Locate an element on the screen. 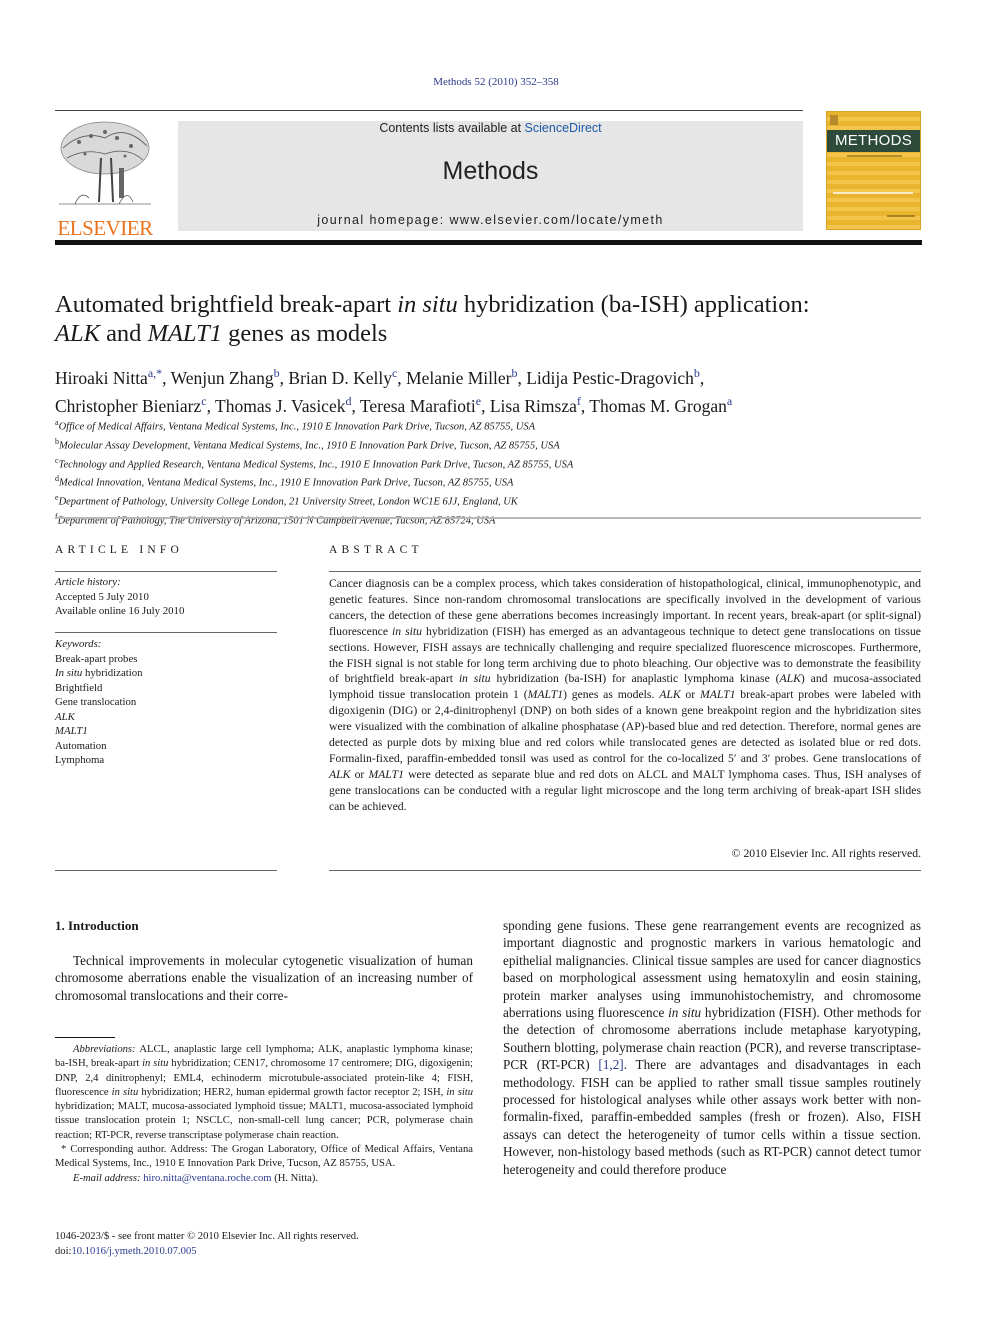 The image size is (992, 1323). keyword-text: Automation is located at coordinates (81, 745).